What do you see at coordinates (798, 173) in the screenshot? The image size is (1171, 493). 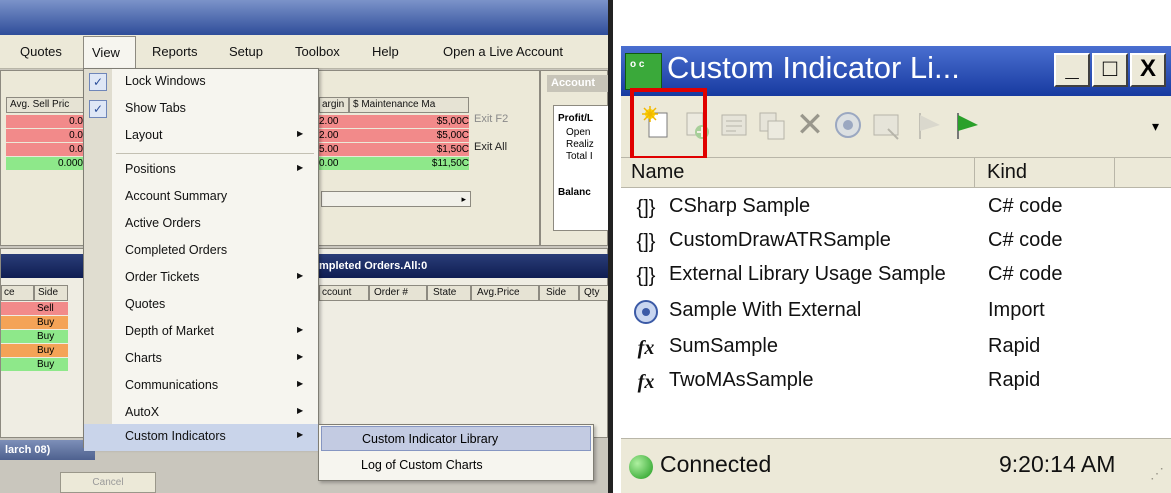 I see `column-name: Name` at bounding box center [798, 173].